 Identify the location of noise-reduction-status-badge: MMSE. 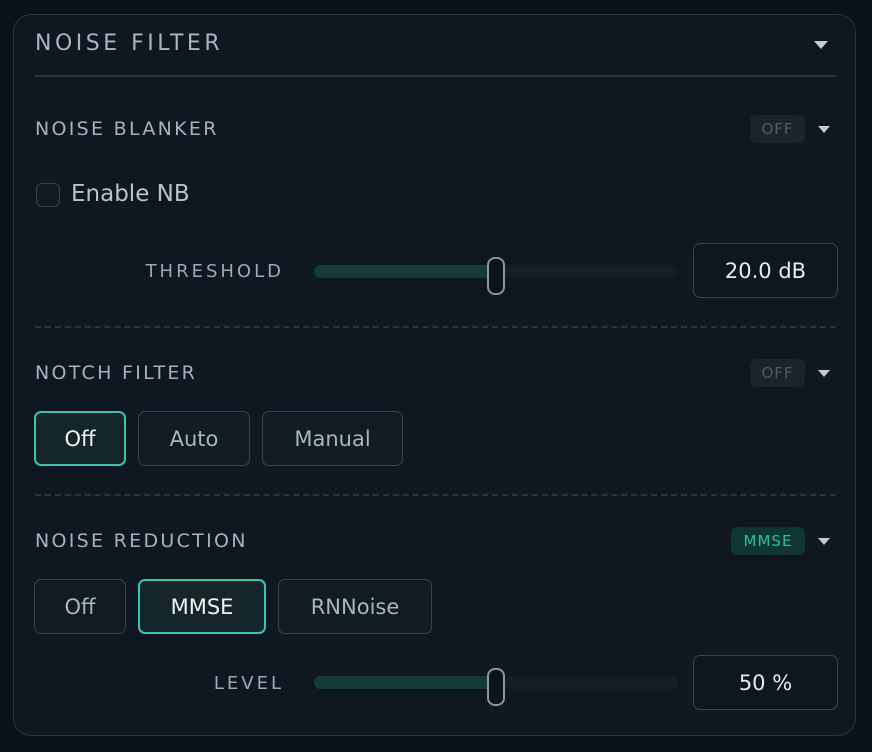
(768, 541).